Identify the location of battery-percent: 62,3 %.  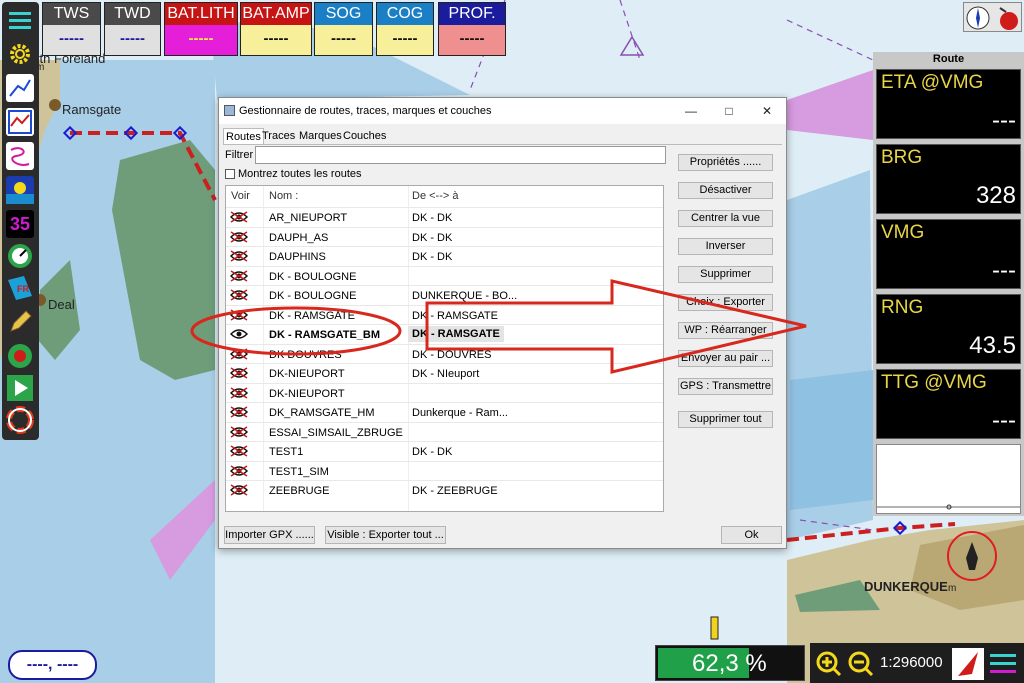
(729, 663).